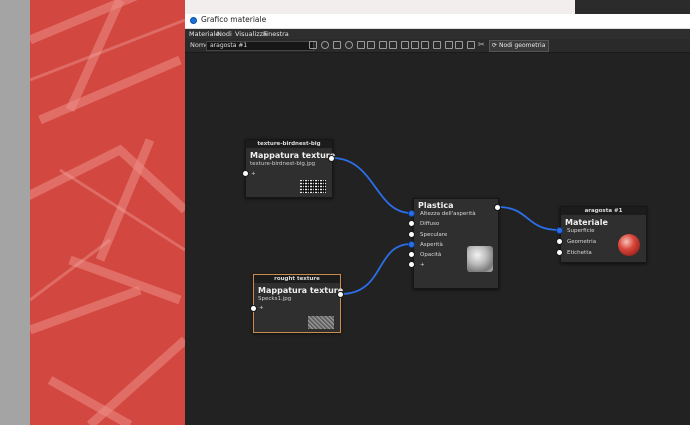 This screenshot has width=690, height=425. I want to click on node-filename: Specks1.jpg, so click(275, 299).